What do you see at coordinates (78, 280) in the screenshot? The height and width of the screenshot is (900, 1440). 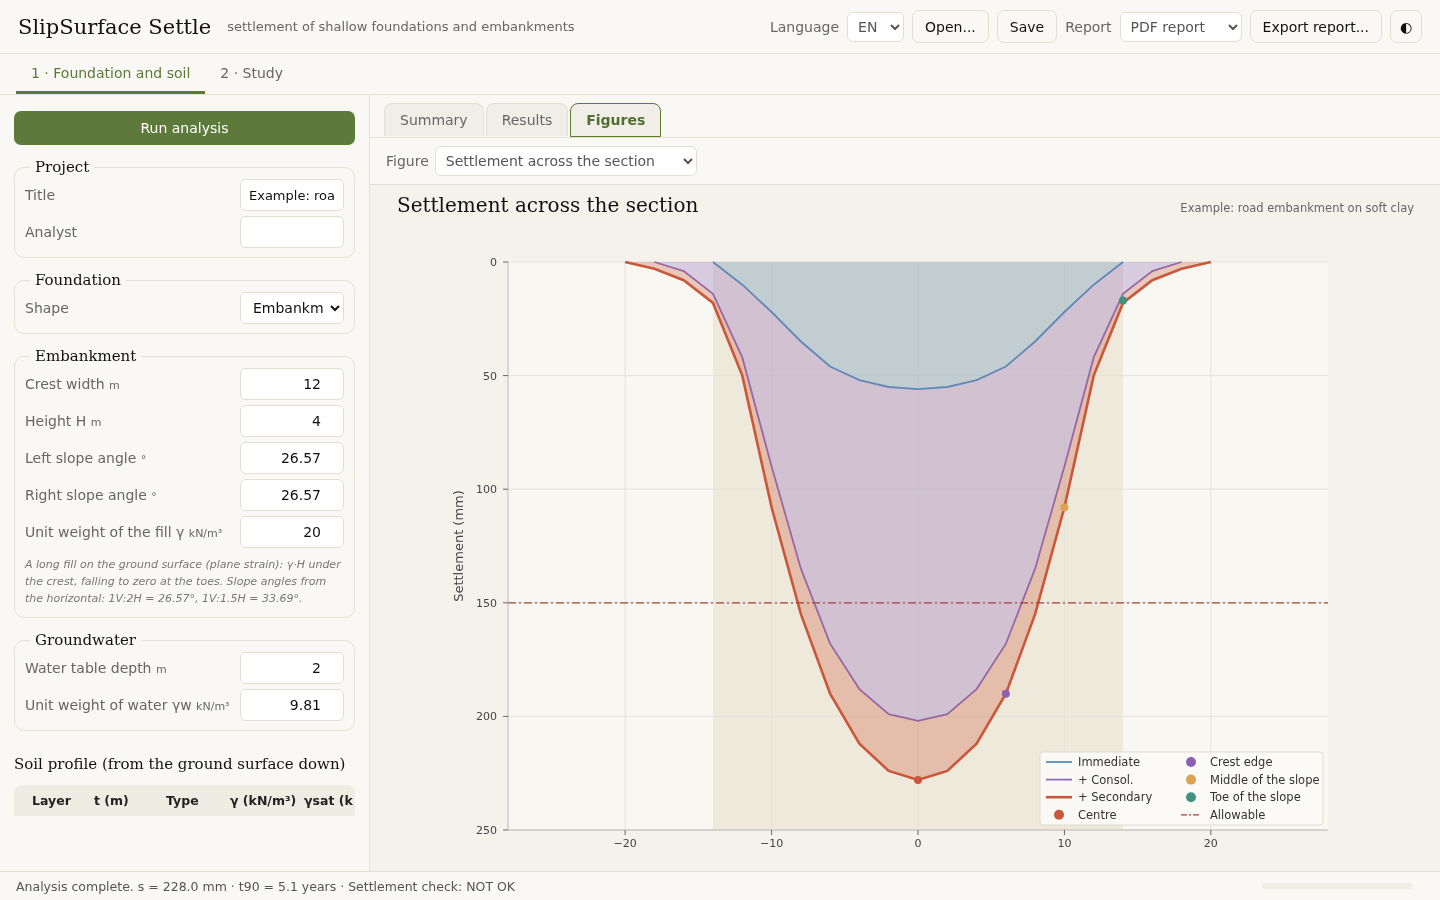 I see `section-title: Foundation` at bounding box center [78, 280].